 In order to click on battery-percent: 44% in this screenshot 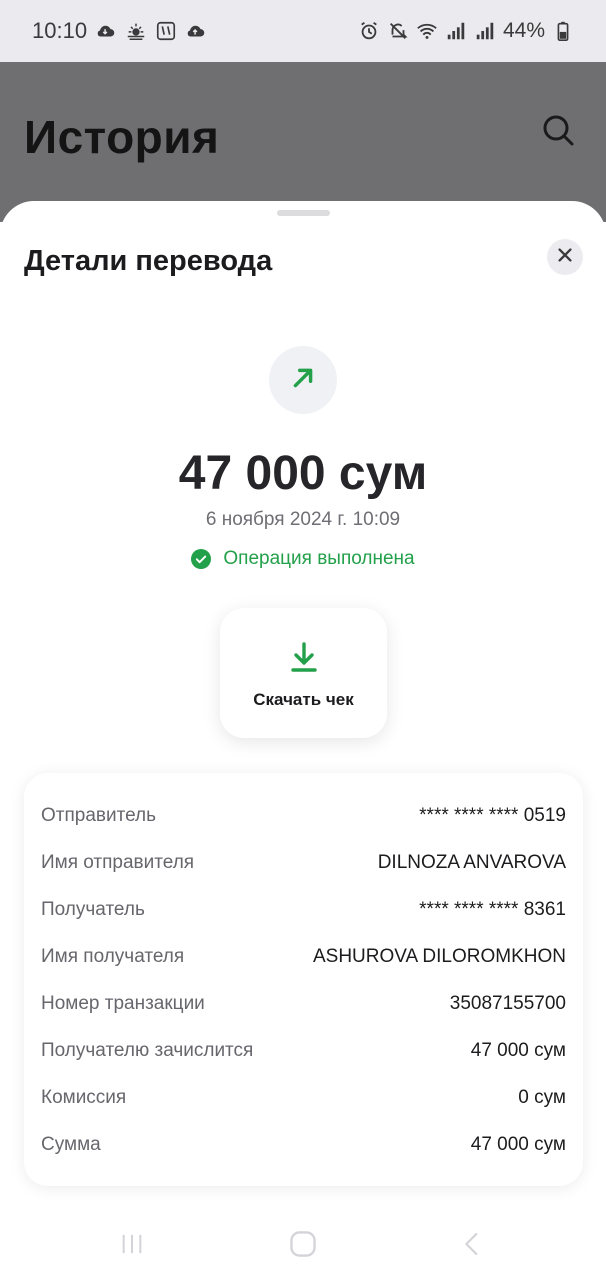, I will do `click(523, 30)`.